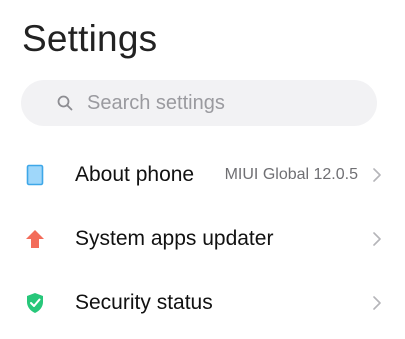 The height and width of the screenshot is (339, 405). I want to click on item-label: Security status, so click(144, 302).